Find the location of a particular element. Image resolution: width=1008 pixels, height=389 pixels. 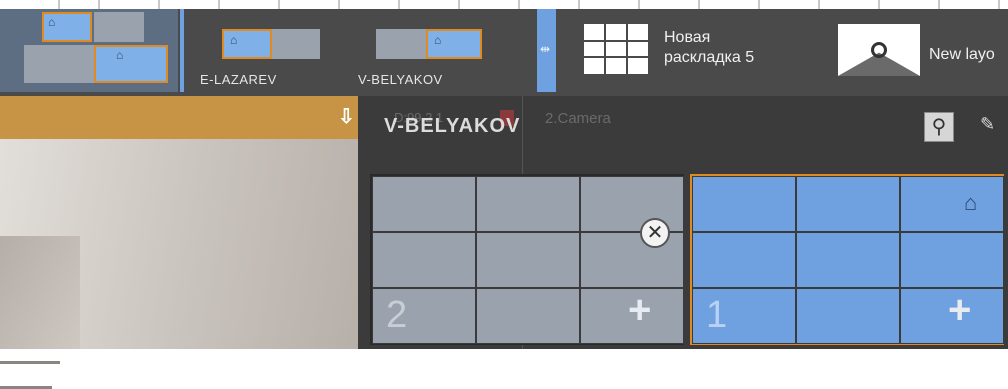

new-layout-label-line1: Новая is located at coordinates (687, 37).